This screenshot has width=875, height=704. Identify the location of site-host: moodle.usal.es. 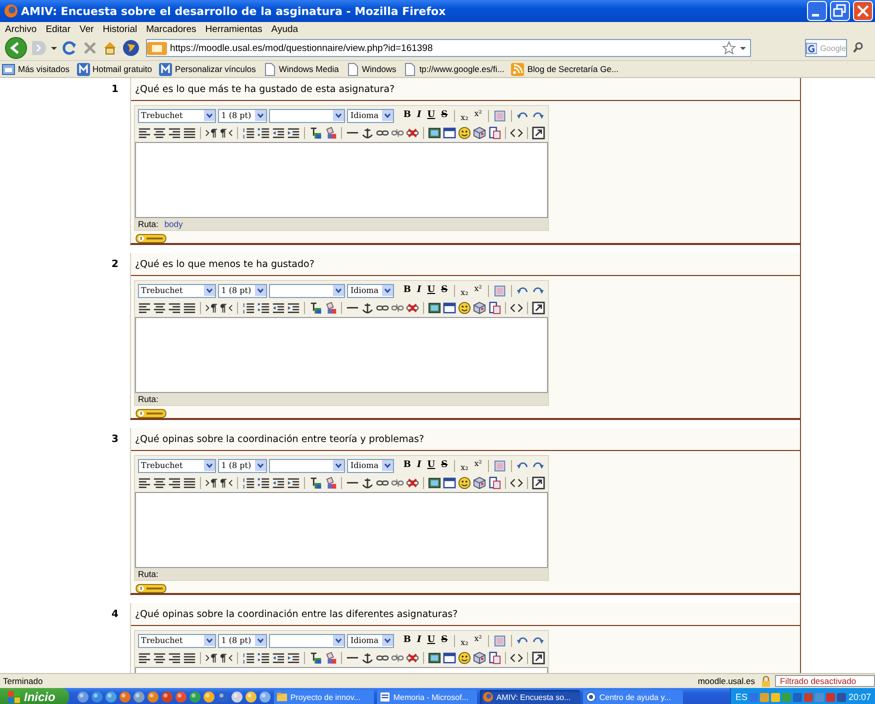
(726, 681).